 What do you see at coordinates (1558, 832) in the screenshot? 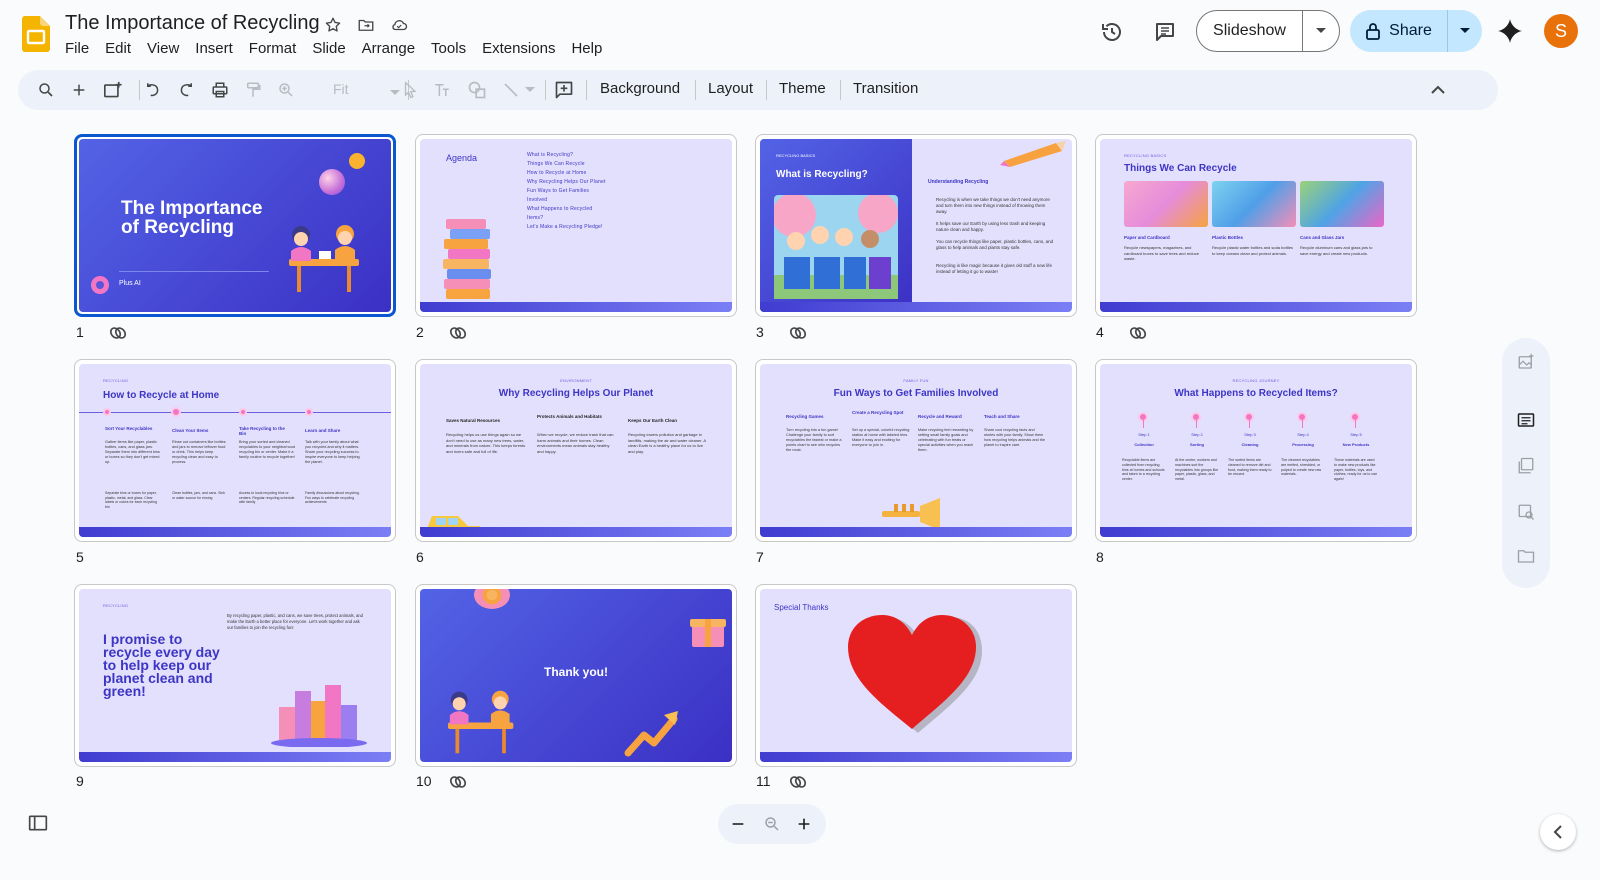
I see `chevron-left-icon` at bounding box center [1558, 832].